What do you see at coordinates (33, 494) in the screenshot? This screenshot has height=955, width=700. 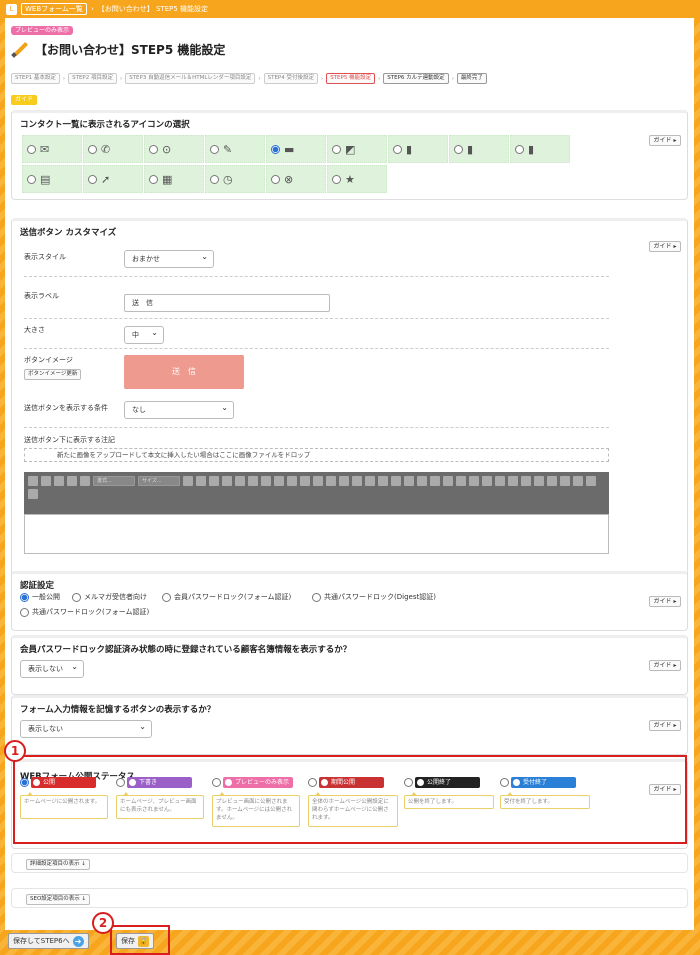 I see `help-icon` at bounding box center [33, 494].